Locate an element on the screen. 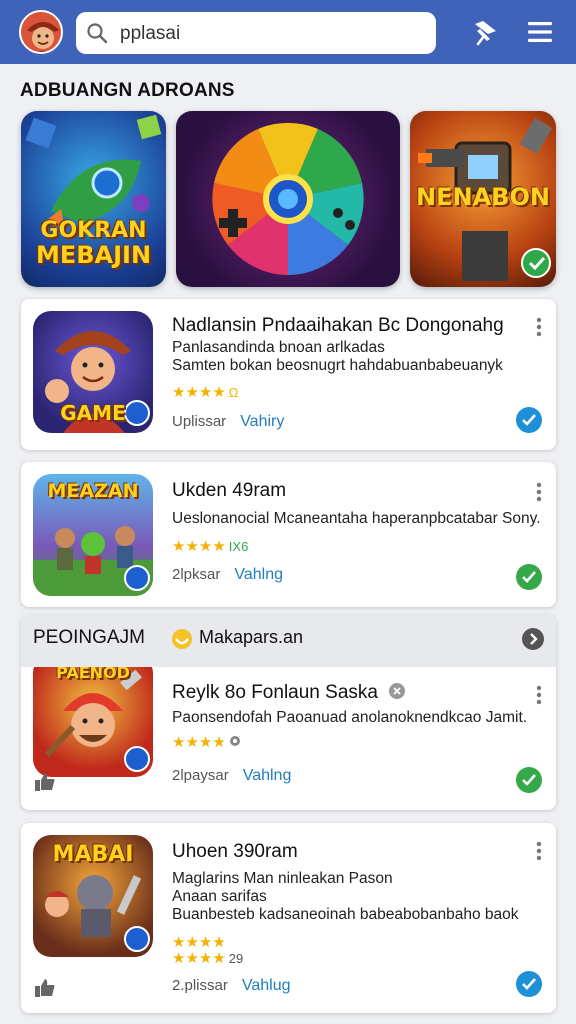  app-icon-4: MABAI is located at coordinates (93, 896).